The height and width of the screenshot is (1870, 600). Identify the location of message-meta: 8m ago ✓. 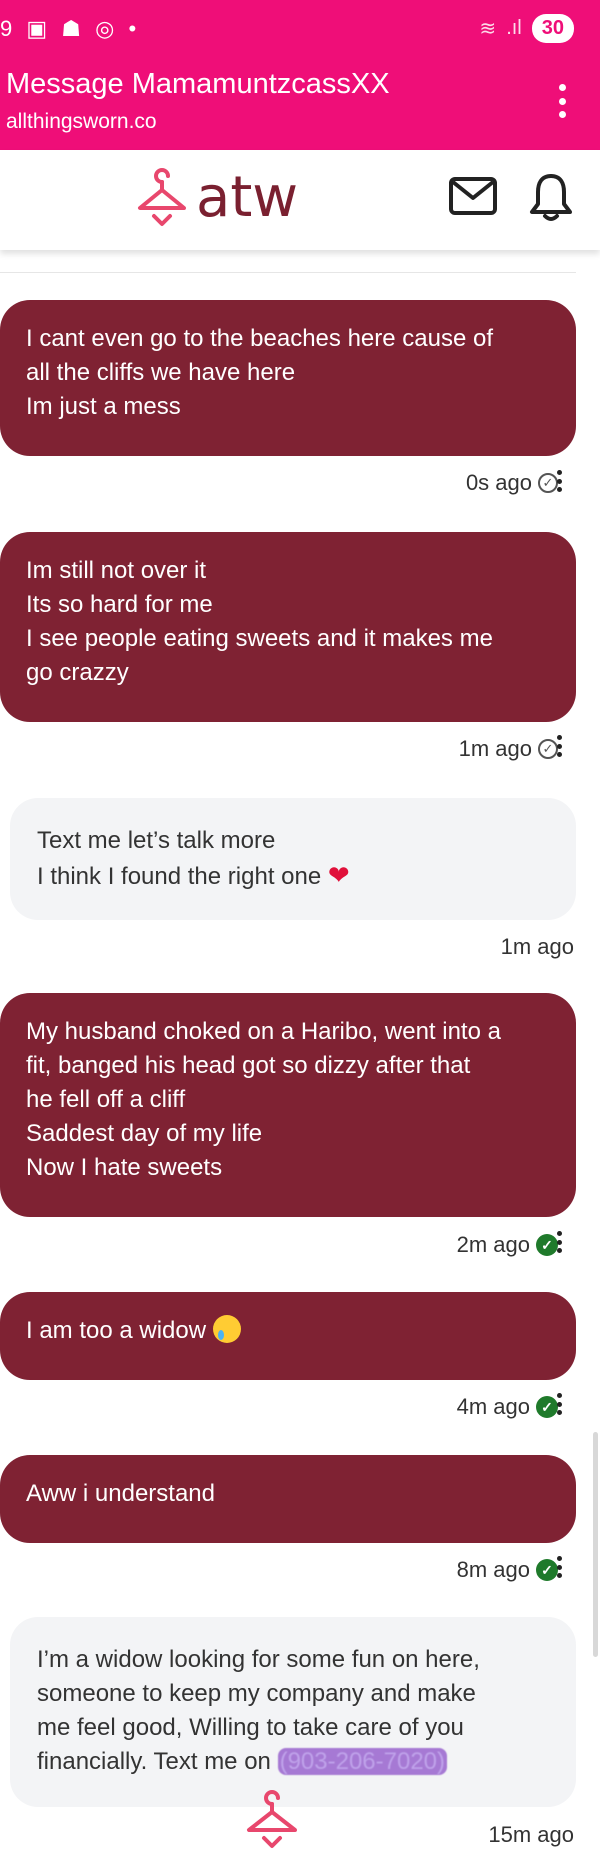
(507, 1570).